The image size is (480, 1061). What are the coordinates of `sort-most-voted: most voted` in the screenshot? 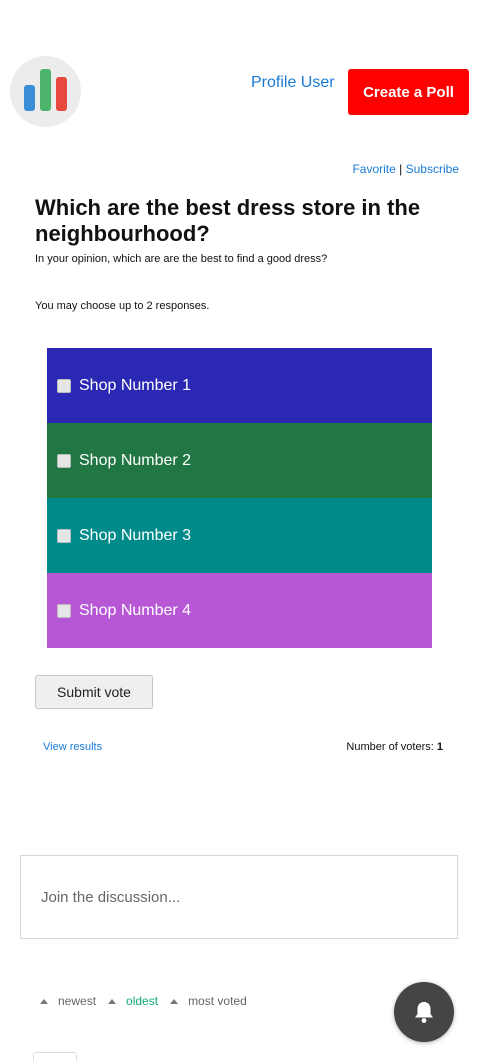 It's located at (208, 1001).